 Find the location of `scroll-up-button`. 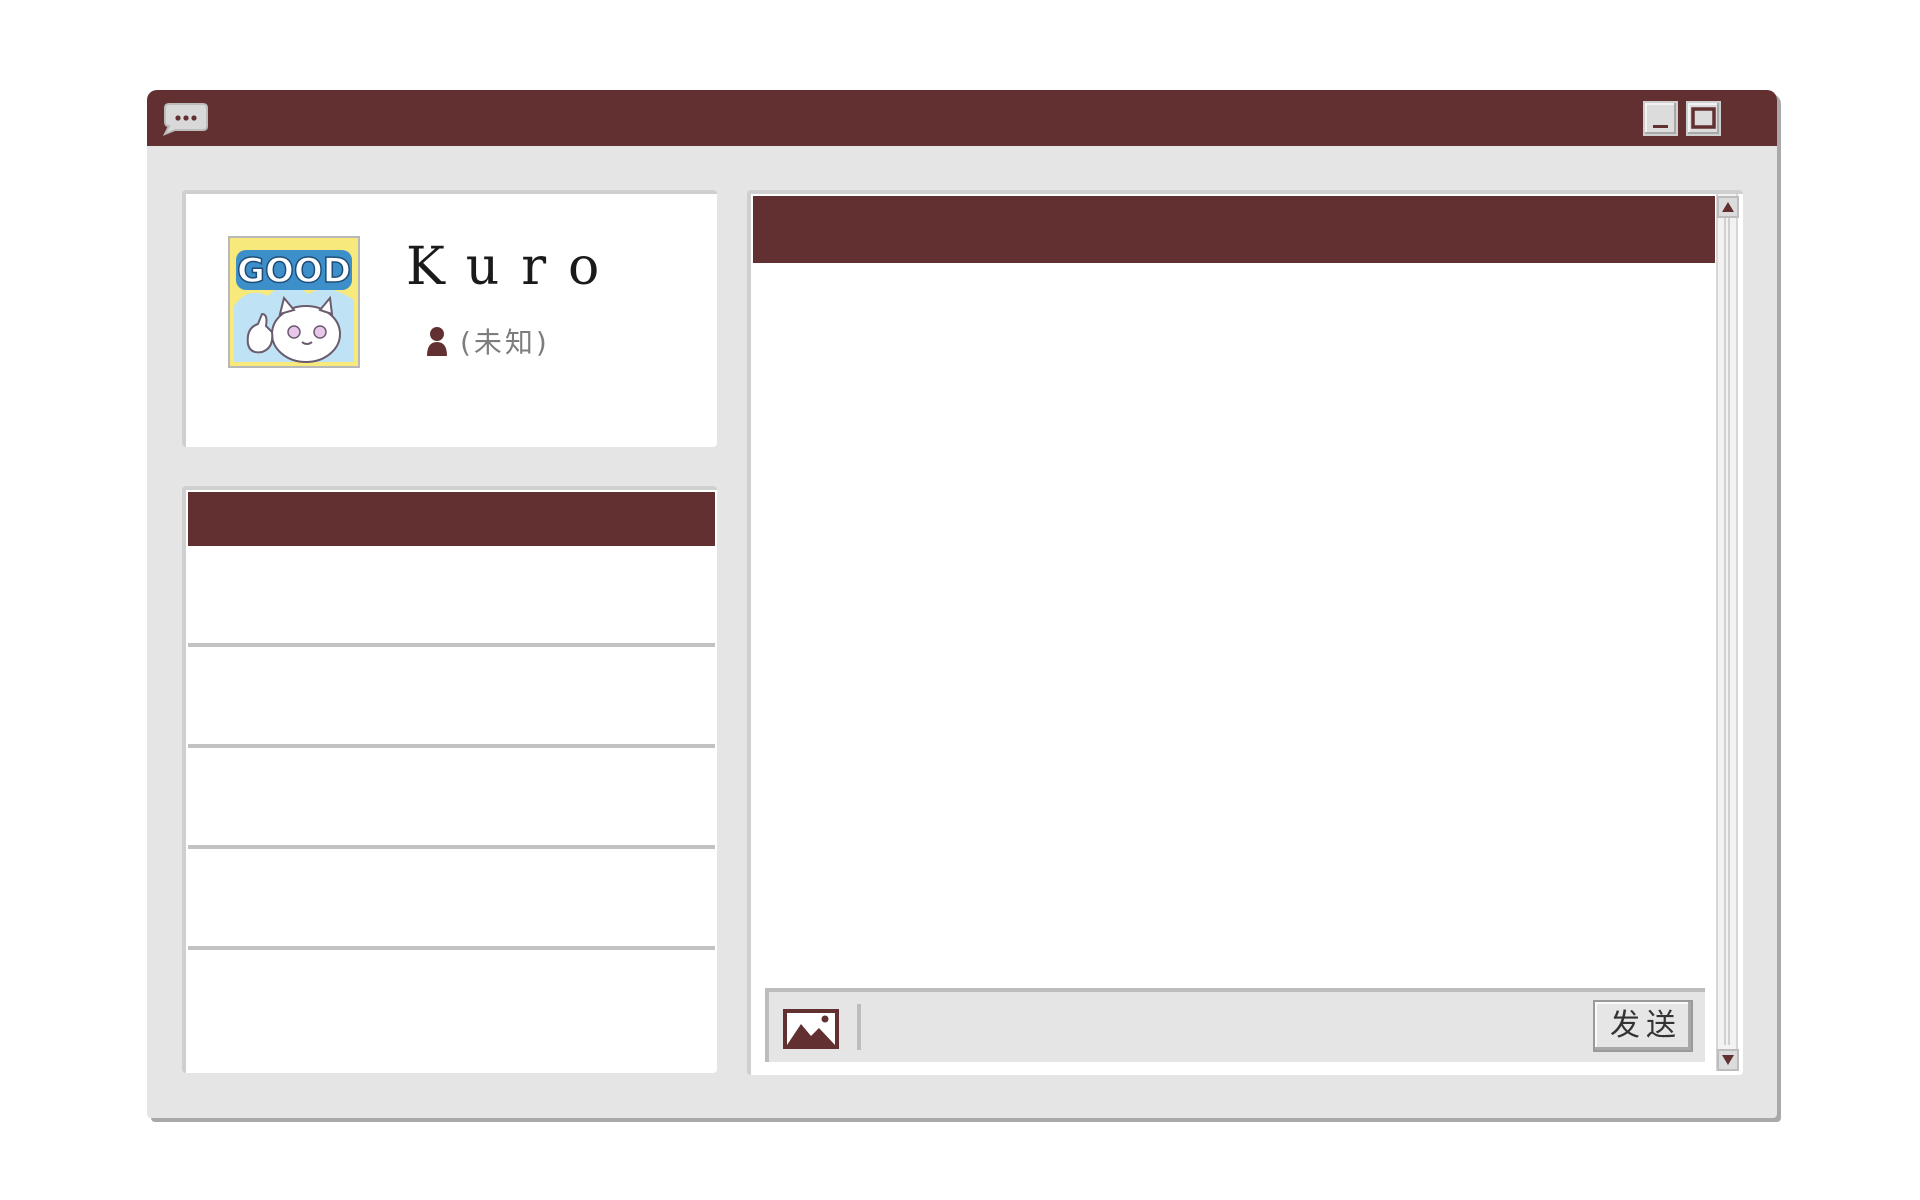

scroll-up-button is located at coordinates (1728, 207).